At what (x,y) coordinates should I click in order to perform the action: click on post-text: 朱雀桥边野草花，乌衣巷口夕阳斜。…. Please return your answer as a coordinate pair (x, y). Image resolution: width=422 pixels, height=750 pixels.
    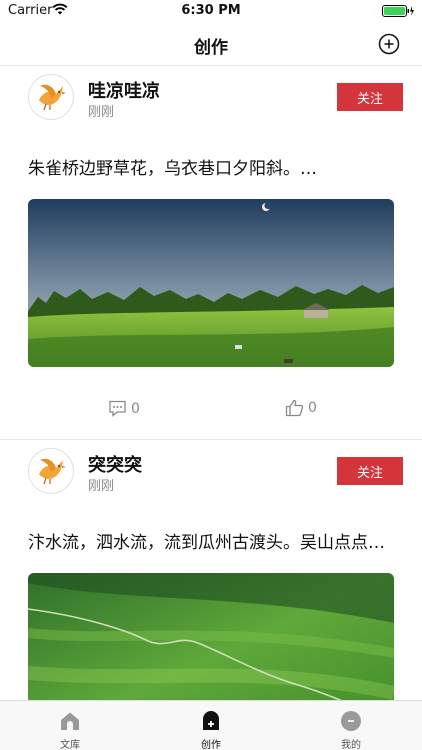
    Looking at the image, I should click on (172, 166).